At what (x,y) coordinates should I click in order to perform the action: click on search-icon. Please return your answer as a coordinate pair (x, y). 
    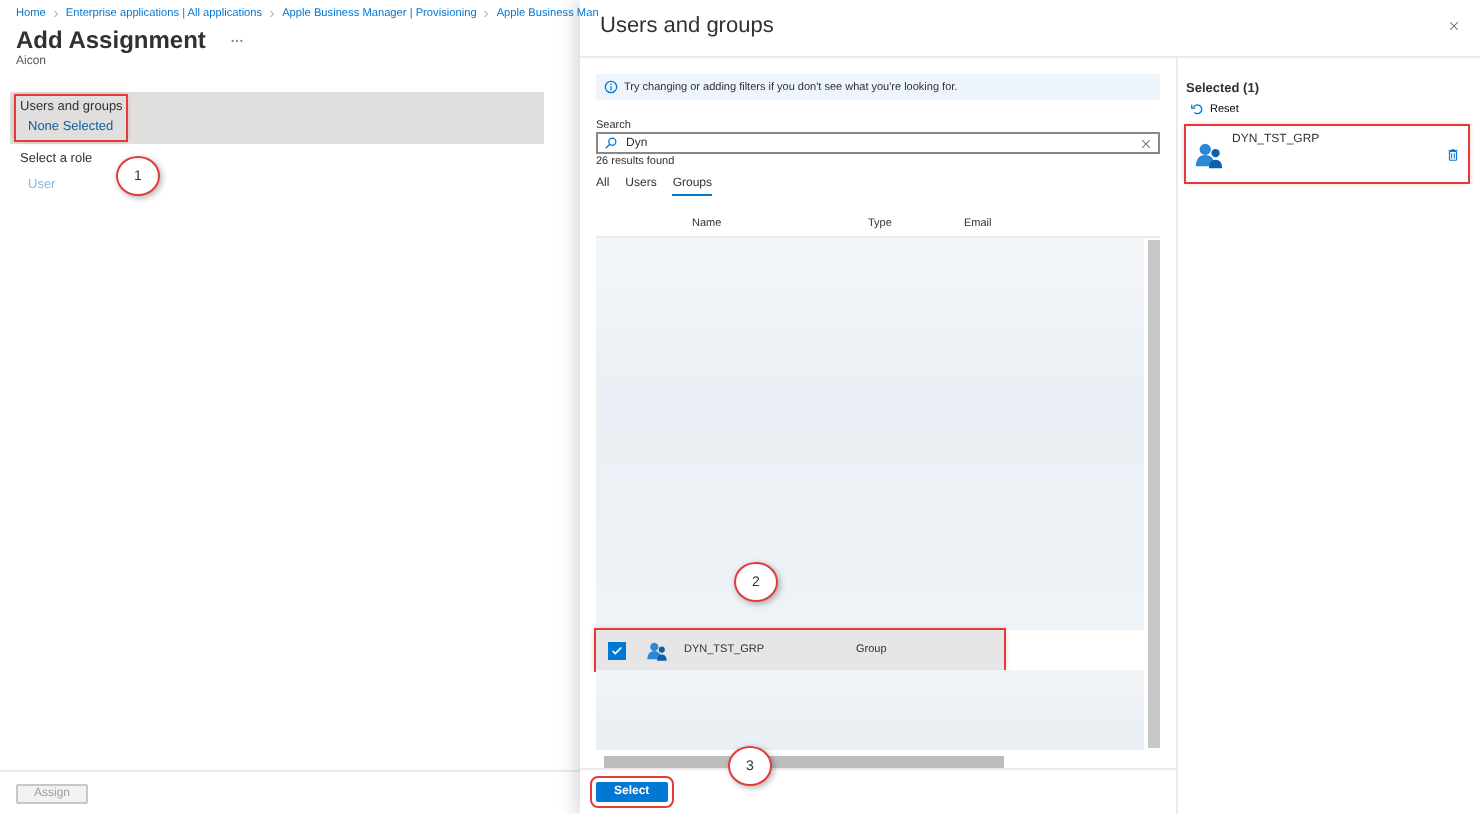
    Looking at the image, I should click on (611, 143).